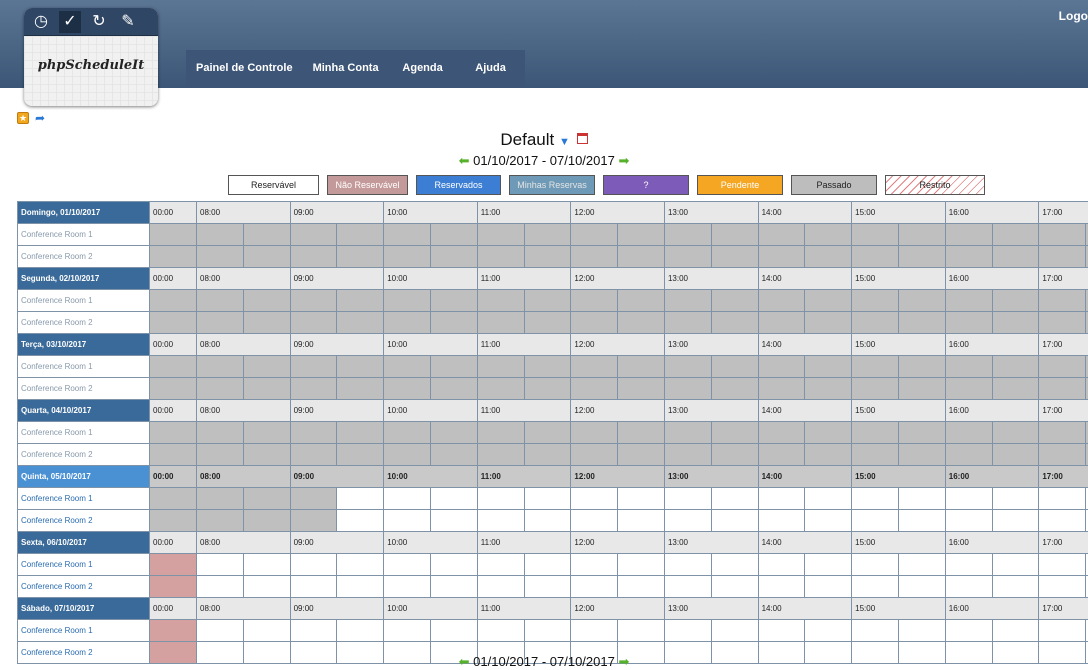 The width and height of the screenshot is (1088, 670). What do you see at coordinates (346, 69) in the screenshot?
I see `nav-minha-conta: Minha Conta` at bounding box center [346, 69].